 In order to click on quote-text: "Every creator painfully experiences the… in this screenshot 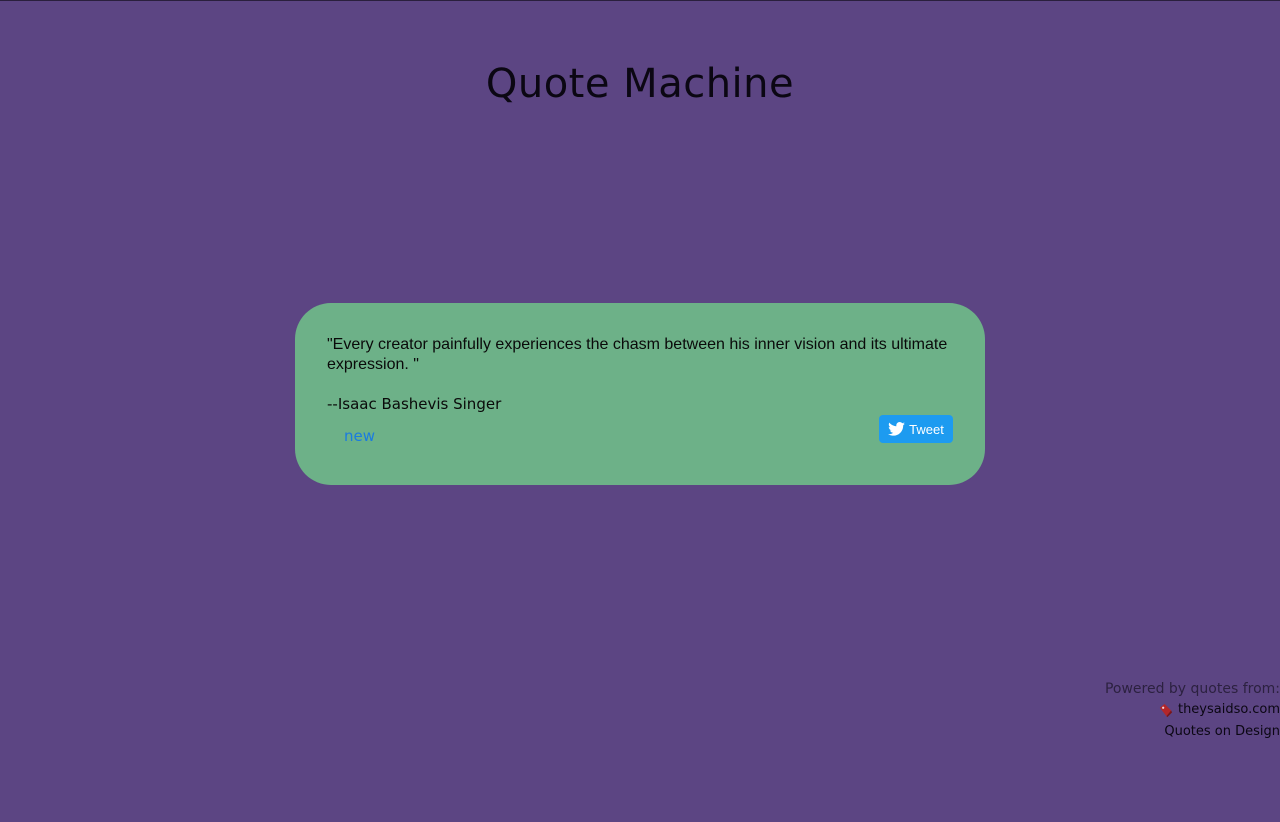, I will do `click(637, 354)`.